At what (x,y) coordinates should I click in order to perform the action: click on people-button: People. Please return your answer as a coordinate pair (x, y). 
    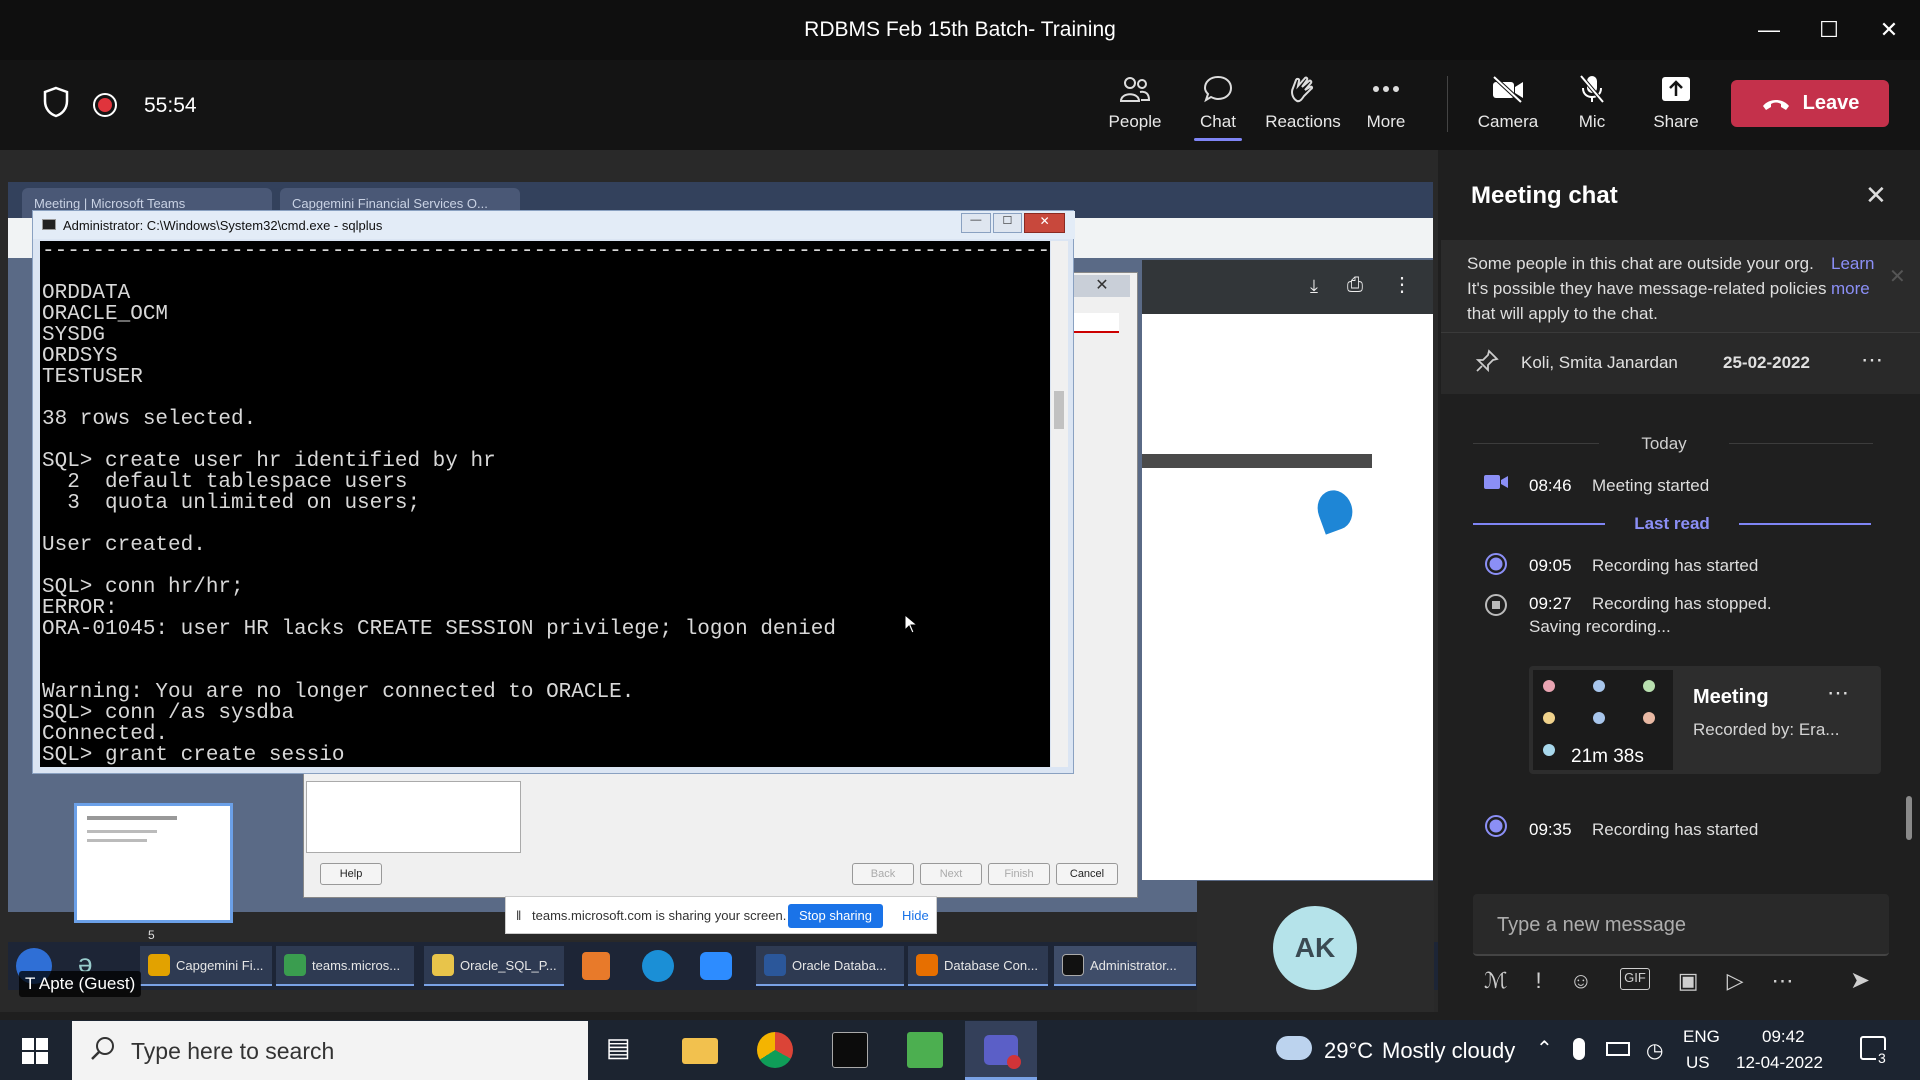
    Looking at the image, I should click on (1135, 103).